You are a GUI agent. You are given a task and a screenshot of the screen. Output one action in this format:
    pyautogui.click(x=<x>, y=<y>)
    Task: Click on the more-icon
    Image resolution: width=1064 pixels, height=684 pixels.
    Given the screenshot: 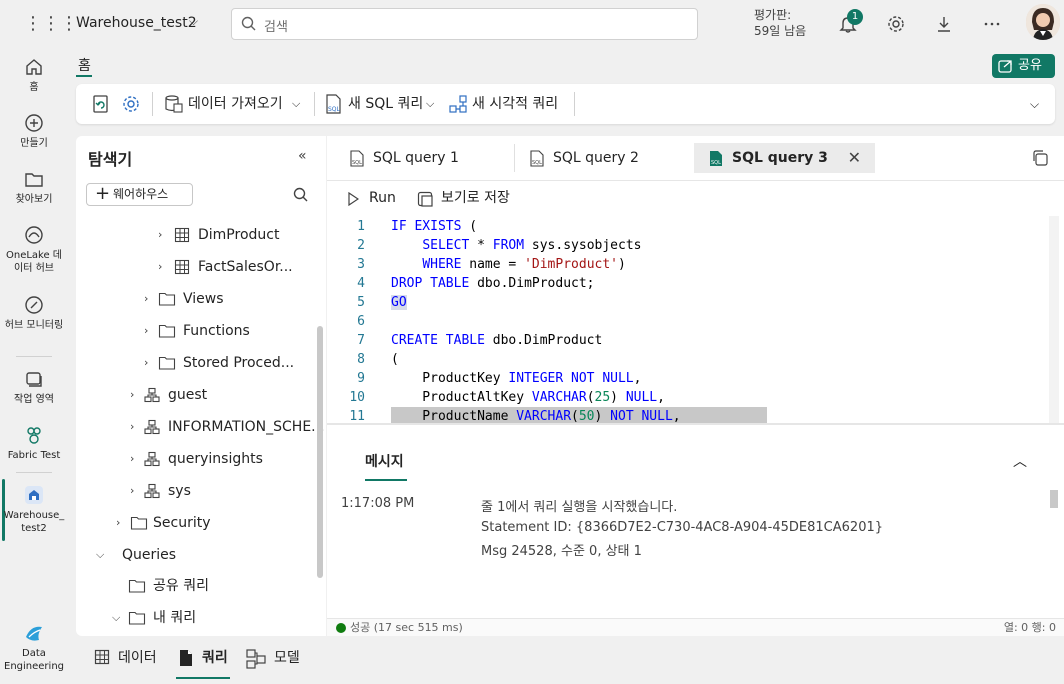 What is the action you would take?
    pyautogui.click(x=992, y=24)
    